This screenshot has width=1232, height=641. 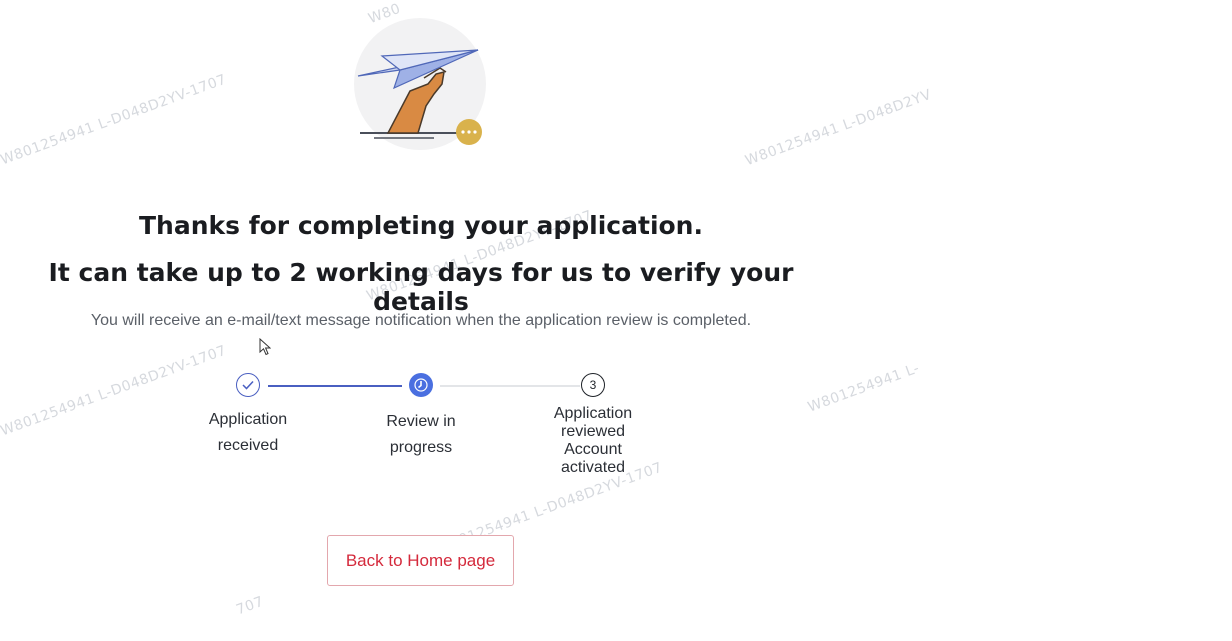 I want to click on step-connector-complete, so click(x=335, y=386).